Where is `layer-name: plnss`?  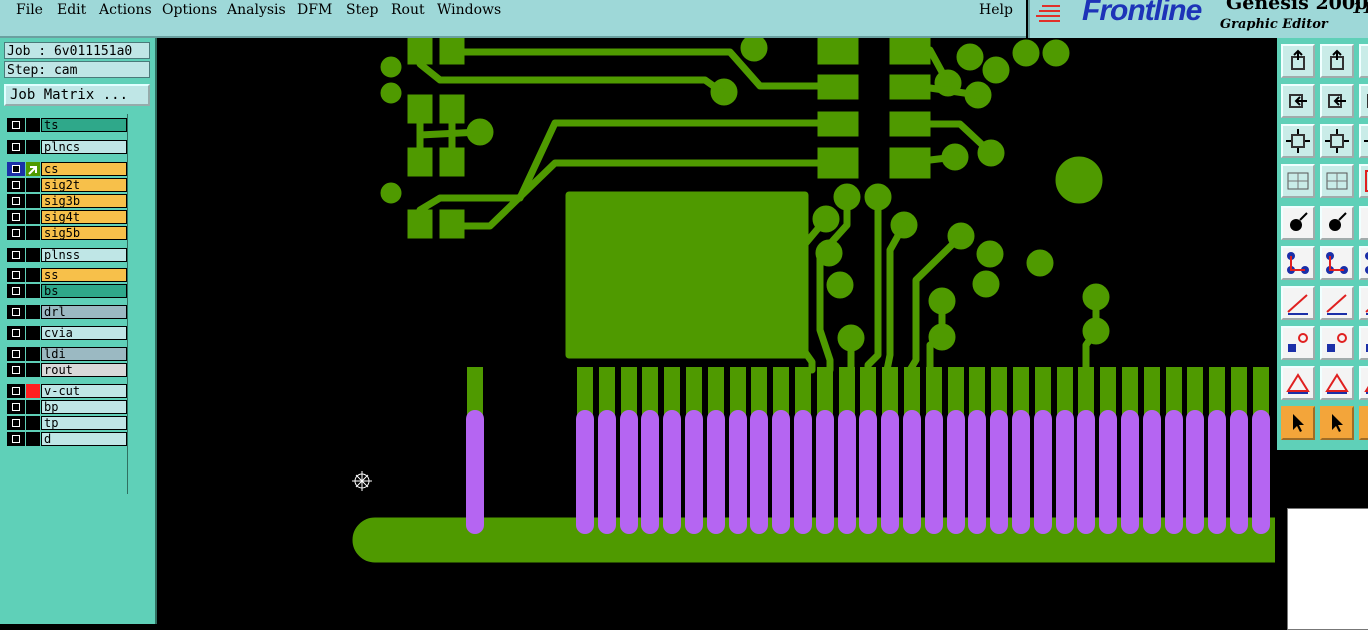
layer-name: plnss is located at coordinates (84, 255).